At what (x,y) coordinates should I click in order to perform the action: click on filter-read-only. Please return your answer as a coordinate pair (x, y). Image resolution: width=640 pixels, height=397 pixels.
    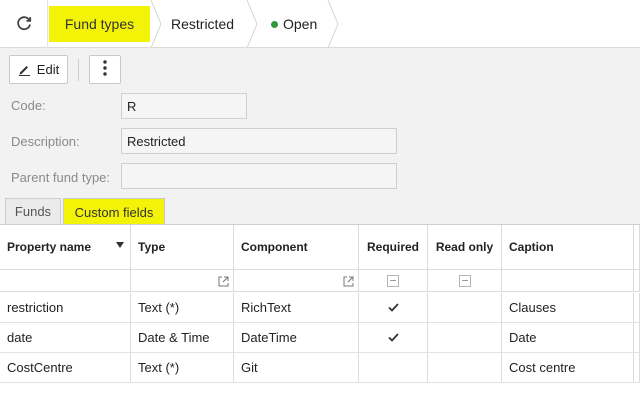
    Looking at the image, I should click on (465, 280).